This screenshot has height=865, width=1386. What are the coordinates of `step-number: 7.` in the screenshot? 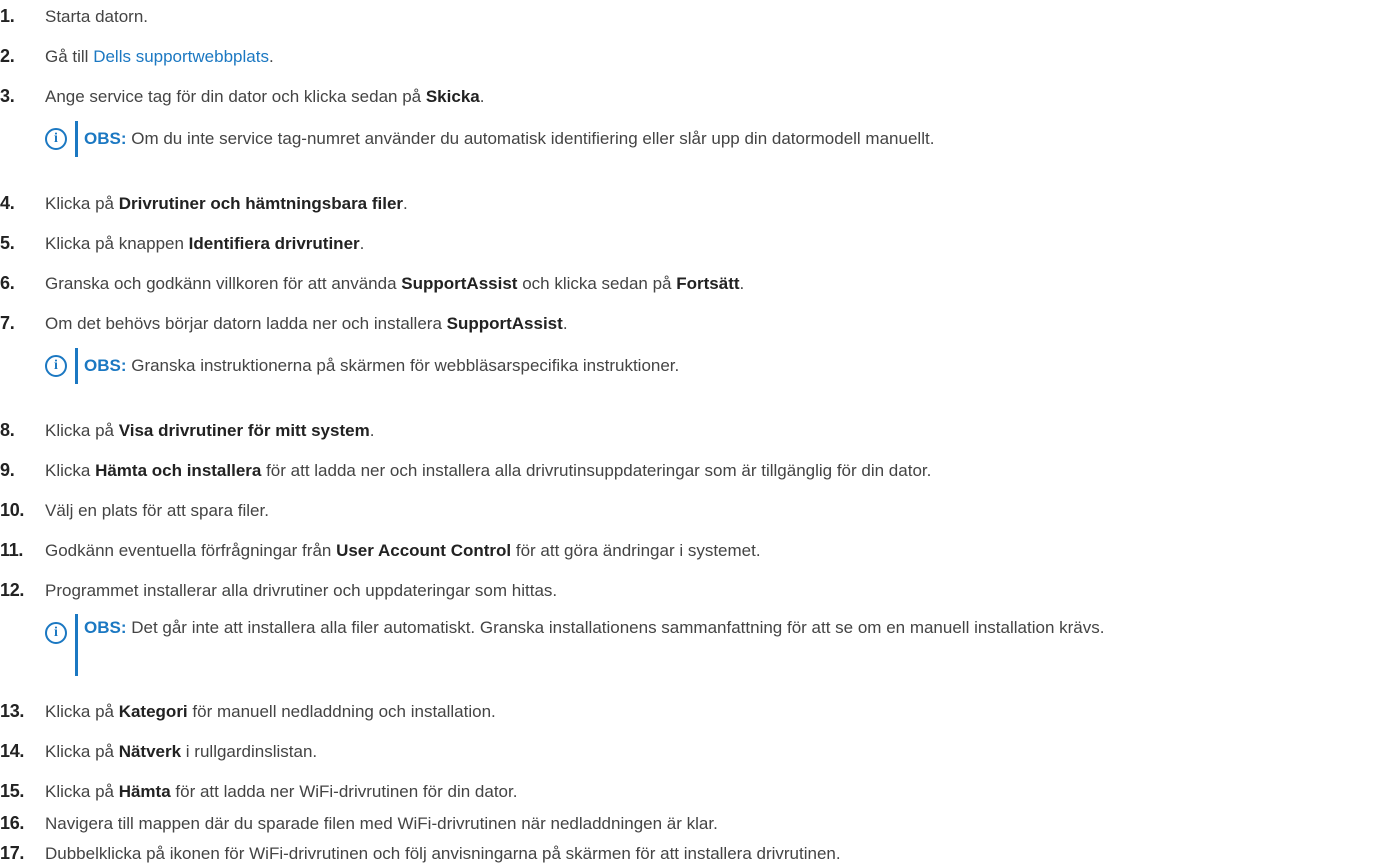 It's located at (7, 323).